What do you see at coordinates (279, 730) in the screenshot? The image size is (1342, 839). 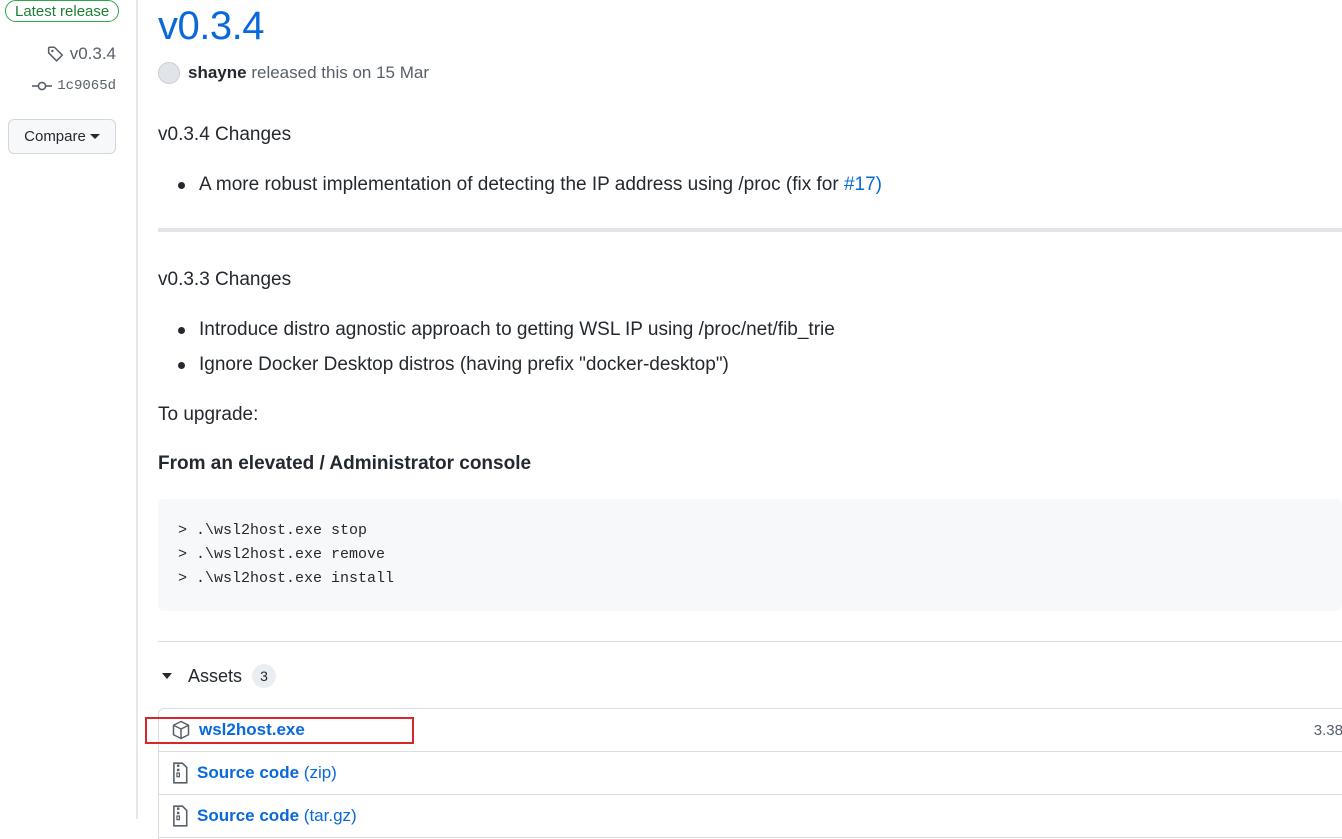 I see `highlight-box` at bounding box center [279, 730].